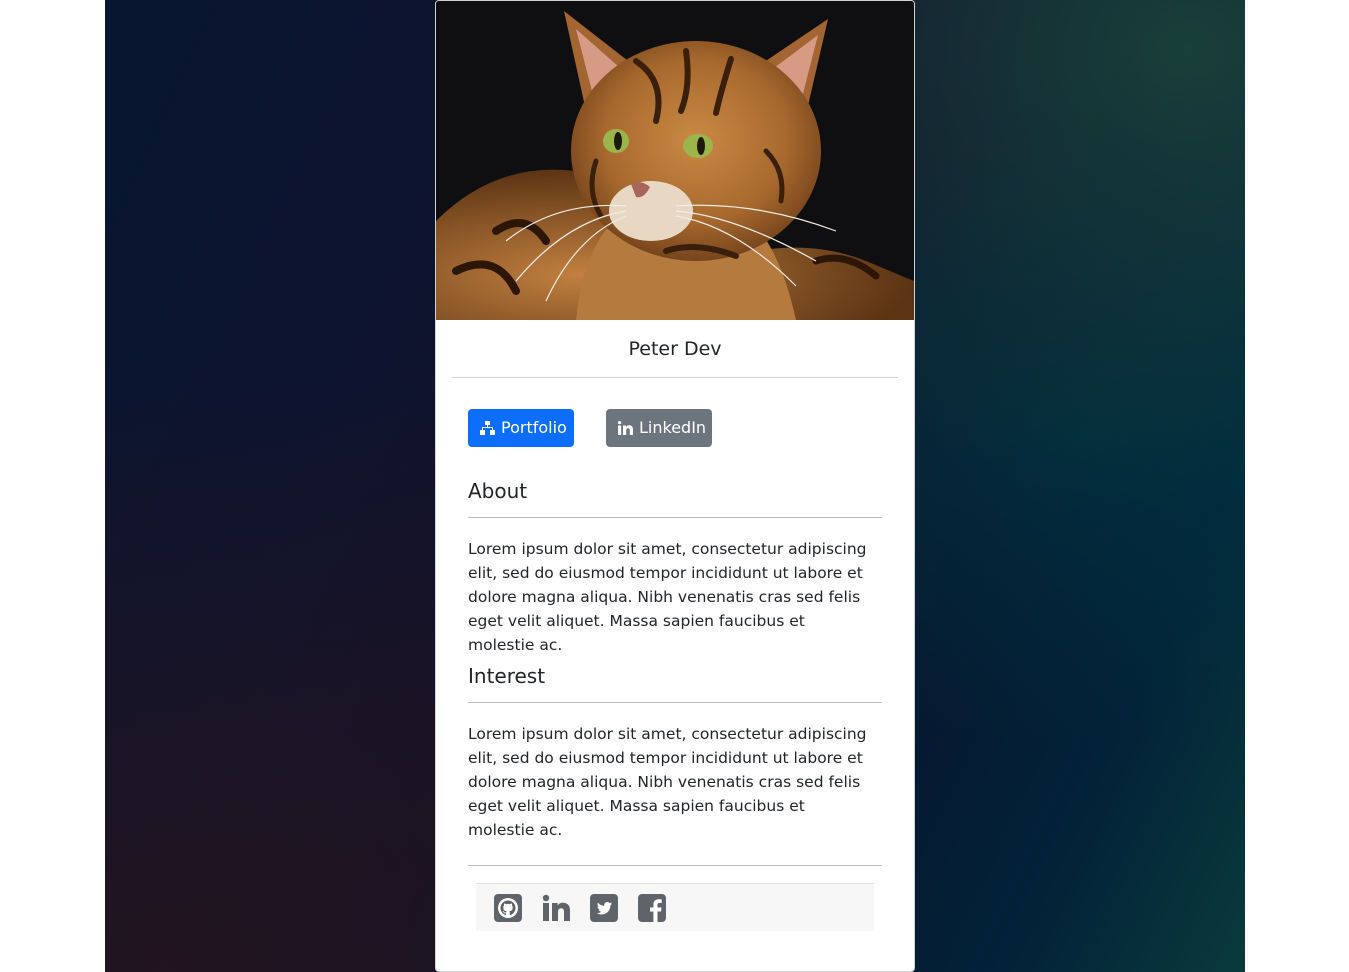  Describe the element at coordinates (487, 428) in the screenshot. I see `sitemap-icon` at that location.